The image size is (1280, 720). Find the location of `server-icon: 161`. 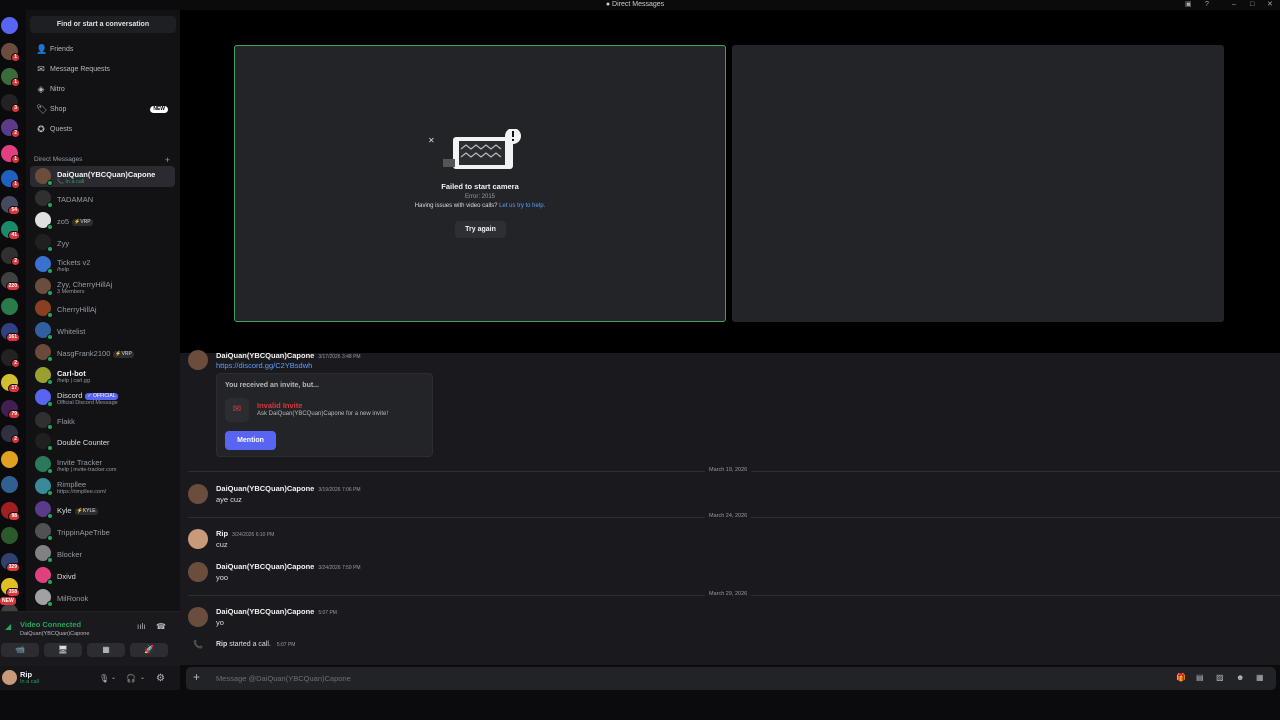

server-icon: 161 is located at coordinates (10, 332).